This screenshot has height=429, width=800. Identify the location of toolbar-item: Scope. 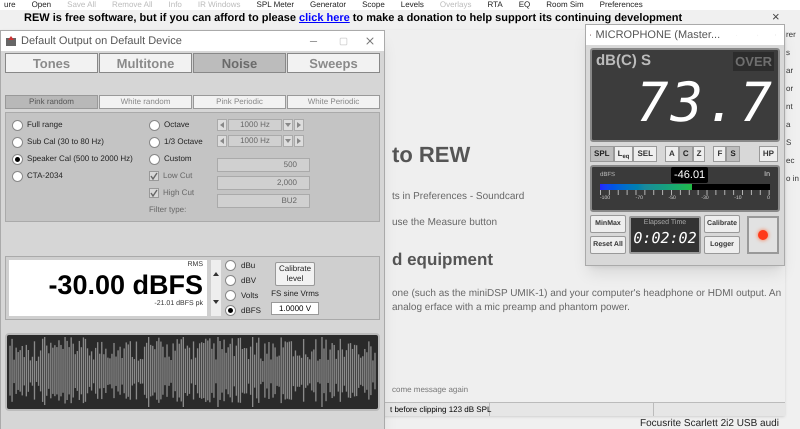
(373, 5).